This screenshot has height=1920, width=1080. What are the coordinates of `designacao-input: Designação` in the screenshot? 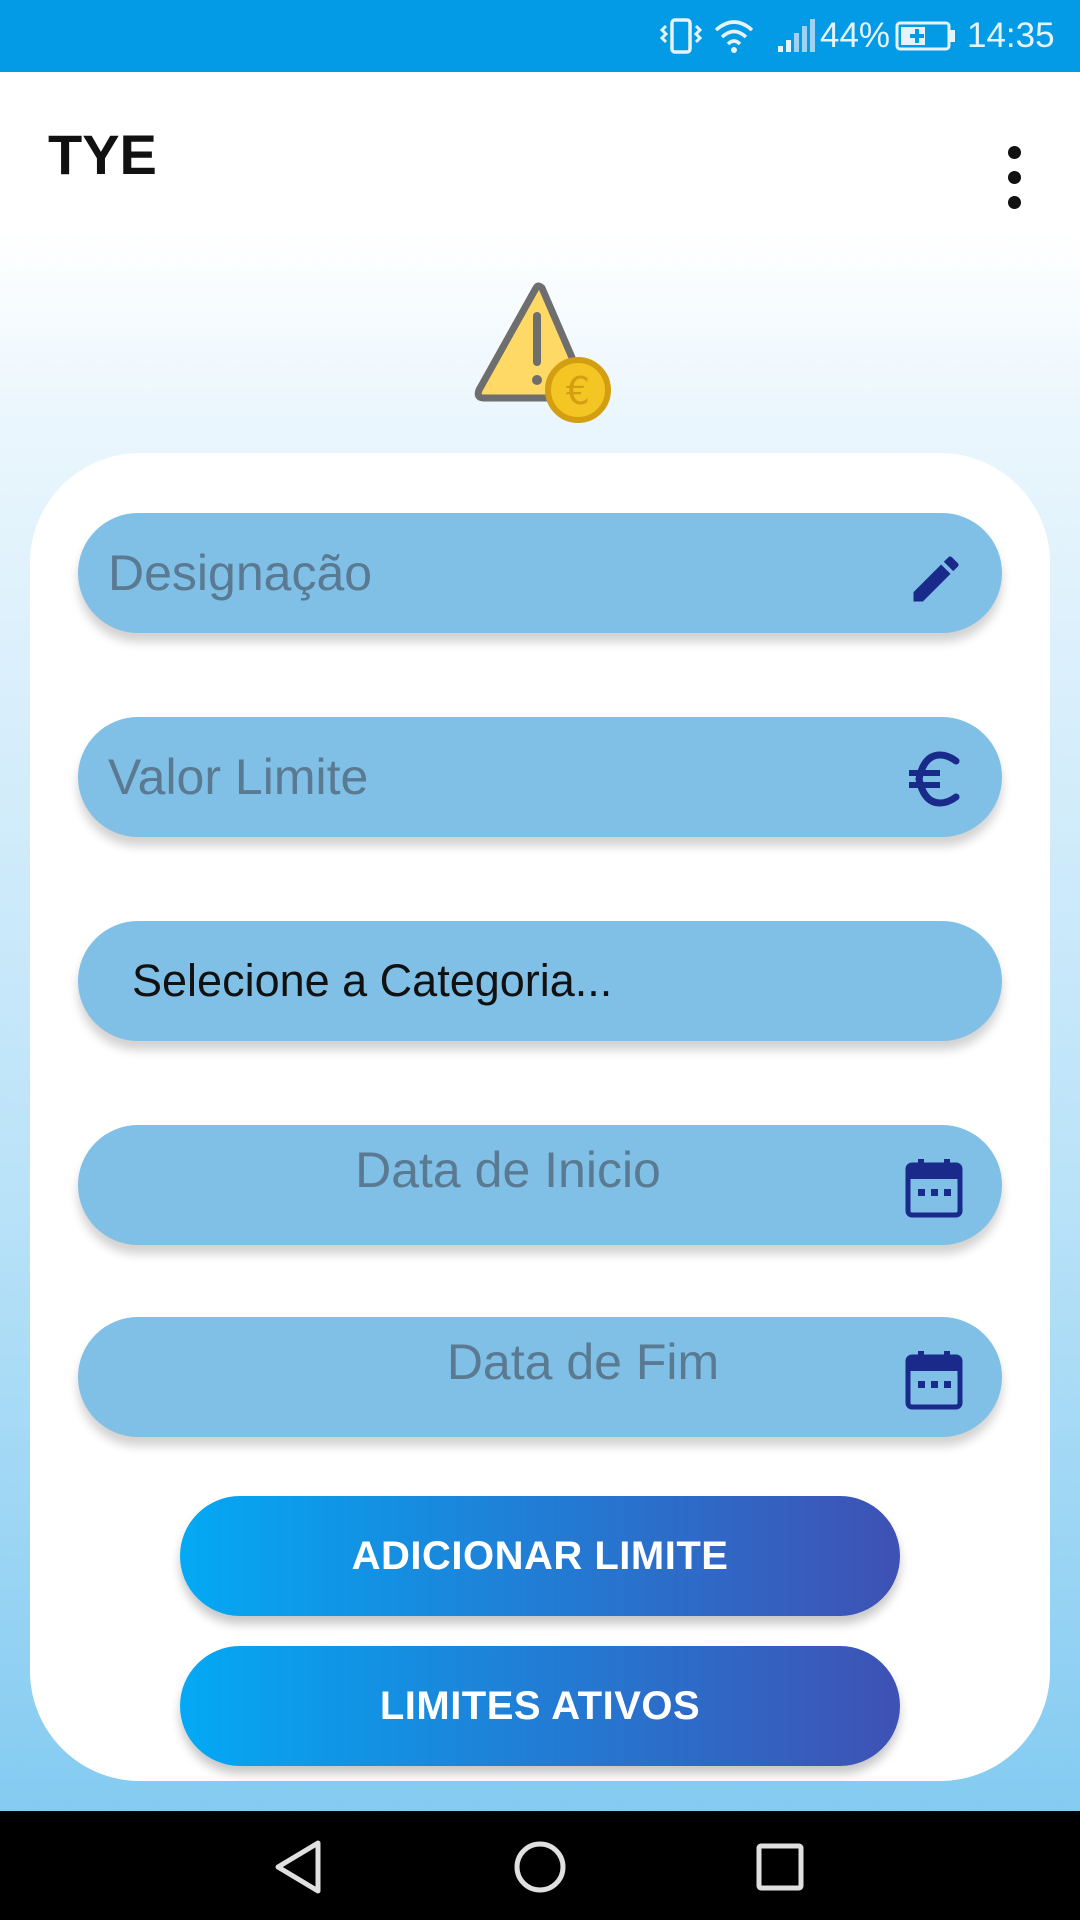 It's located at (540, 573).